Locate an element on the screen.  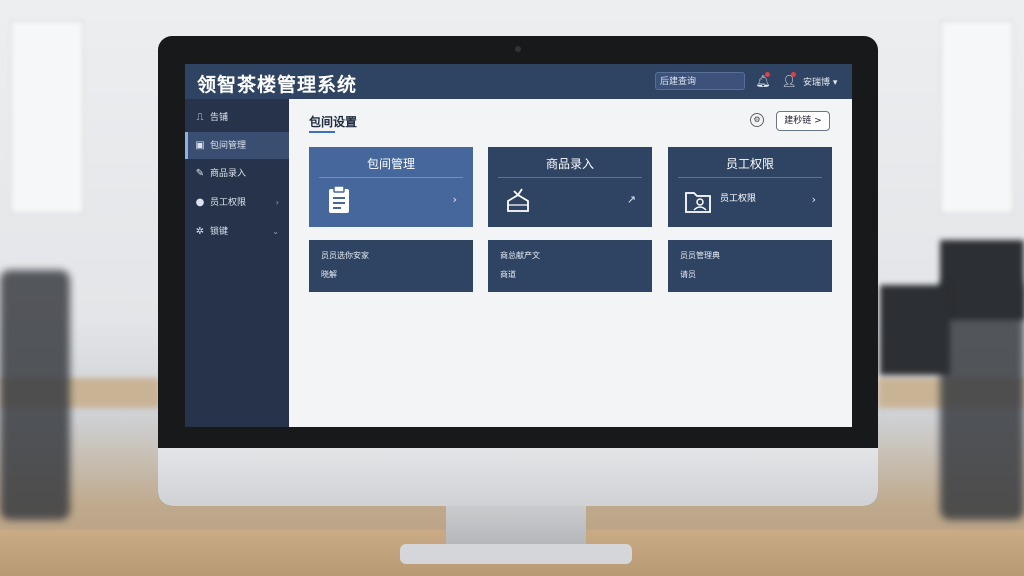
more-button: 建秒链 > is located at coordinates (803, 121).